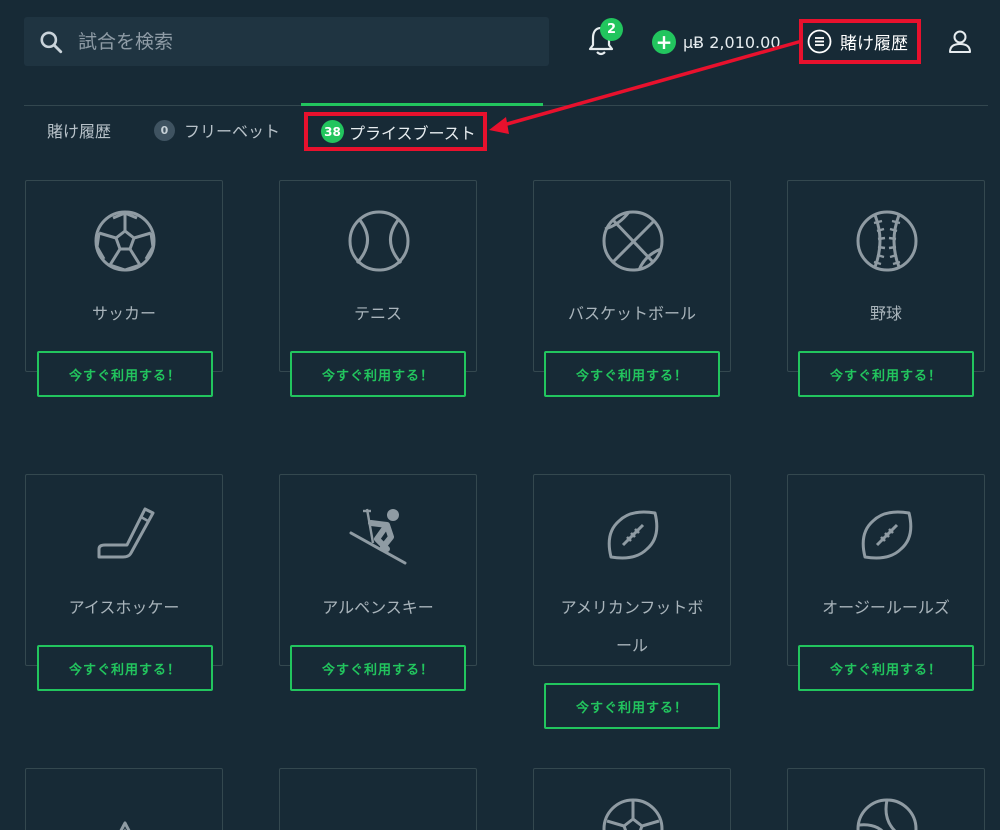  I want to click on shuttlecock-icon, so click(125, 825).